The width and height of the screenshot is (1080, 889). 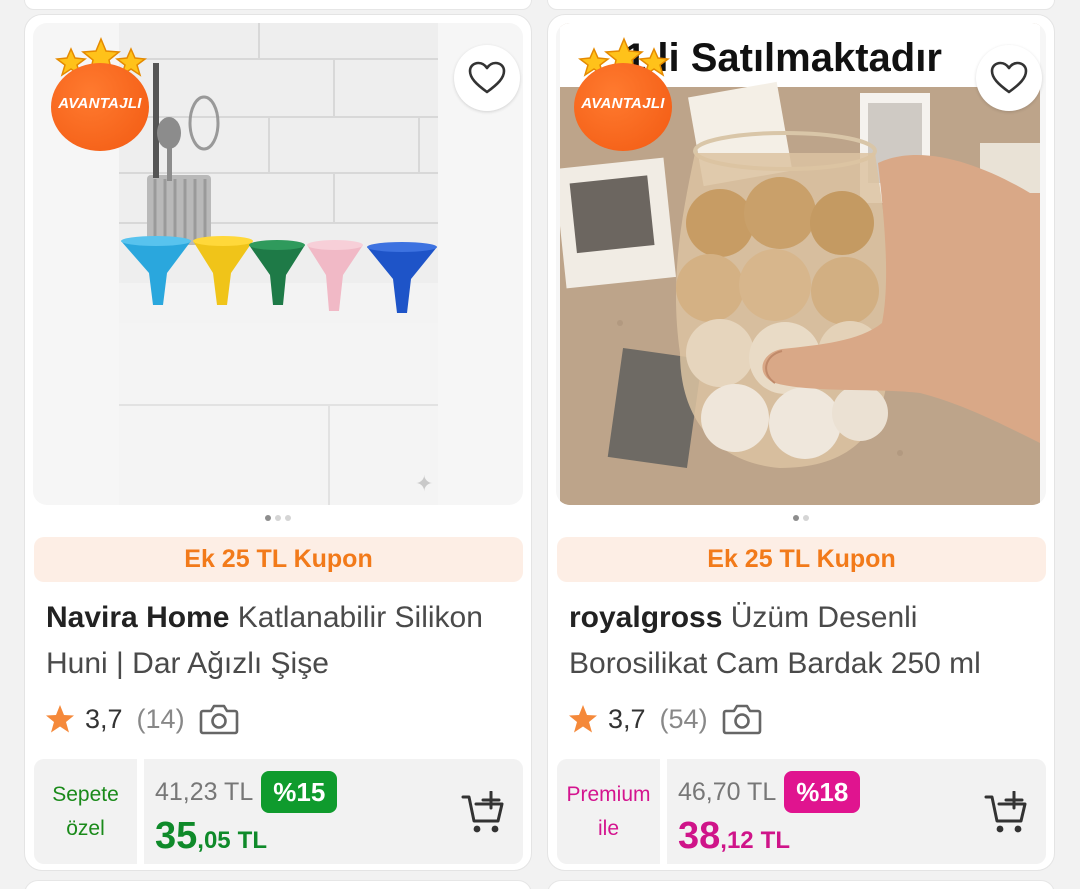 What do you see at coordinates (160, 718) in the screenshot?
I see `review-count: (14)` at bounding box center [160, 718].